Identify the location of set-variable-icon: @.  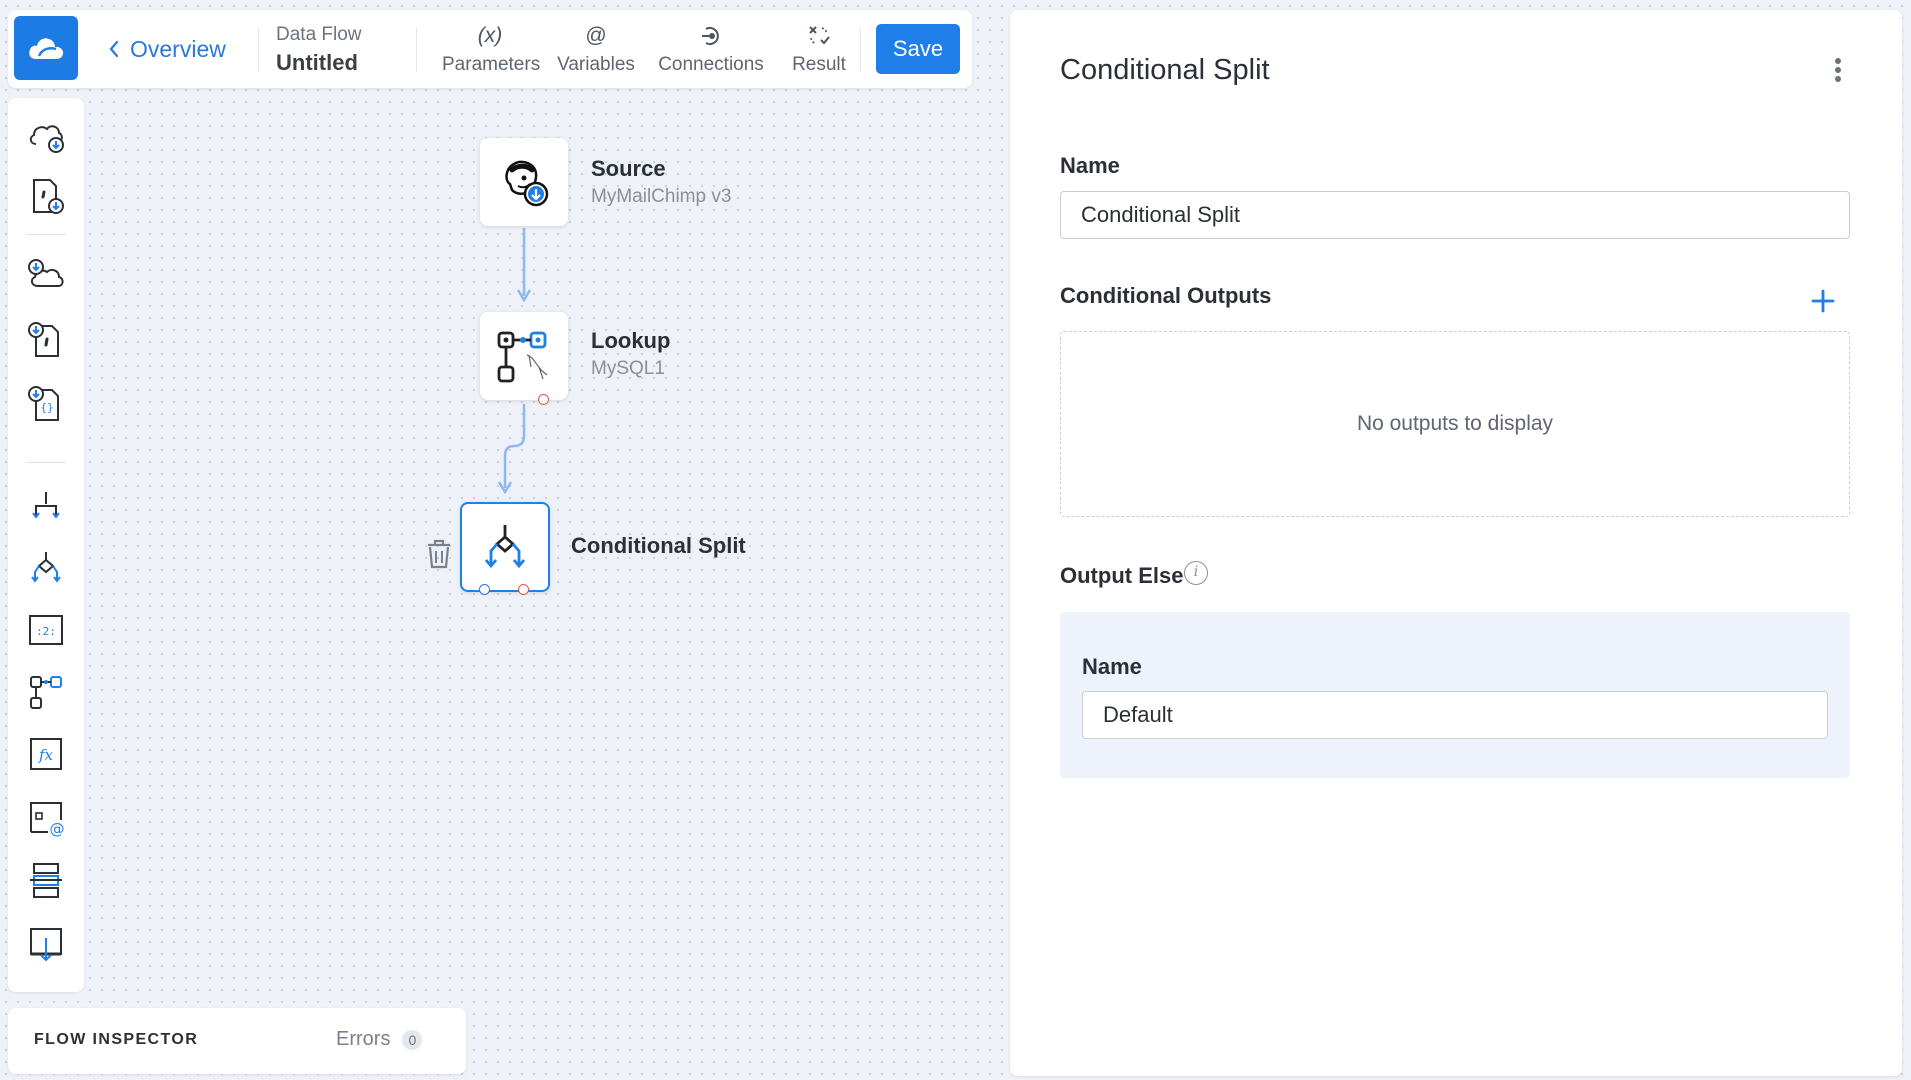
(46, 818).